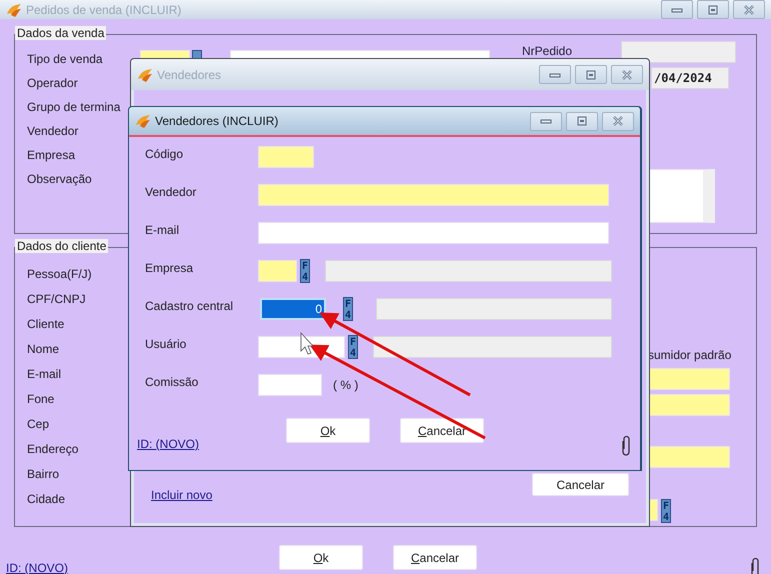 Image resolution: width=771 pixels, height=574 pixels. Describe the element at coordinates (52, 83) in the screenshot. I see `field-label: Operador` at that location.